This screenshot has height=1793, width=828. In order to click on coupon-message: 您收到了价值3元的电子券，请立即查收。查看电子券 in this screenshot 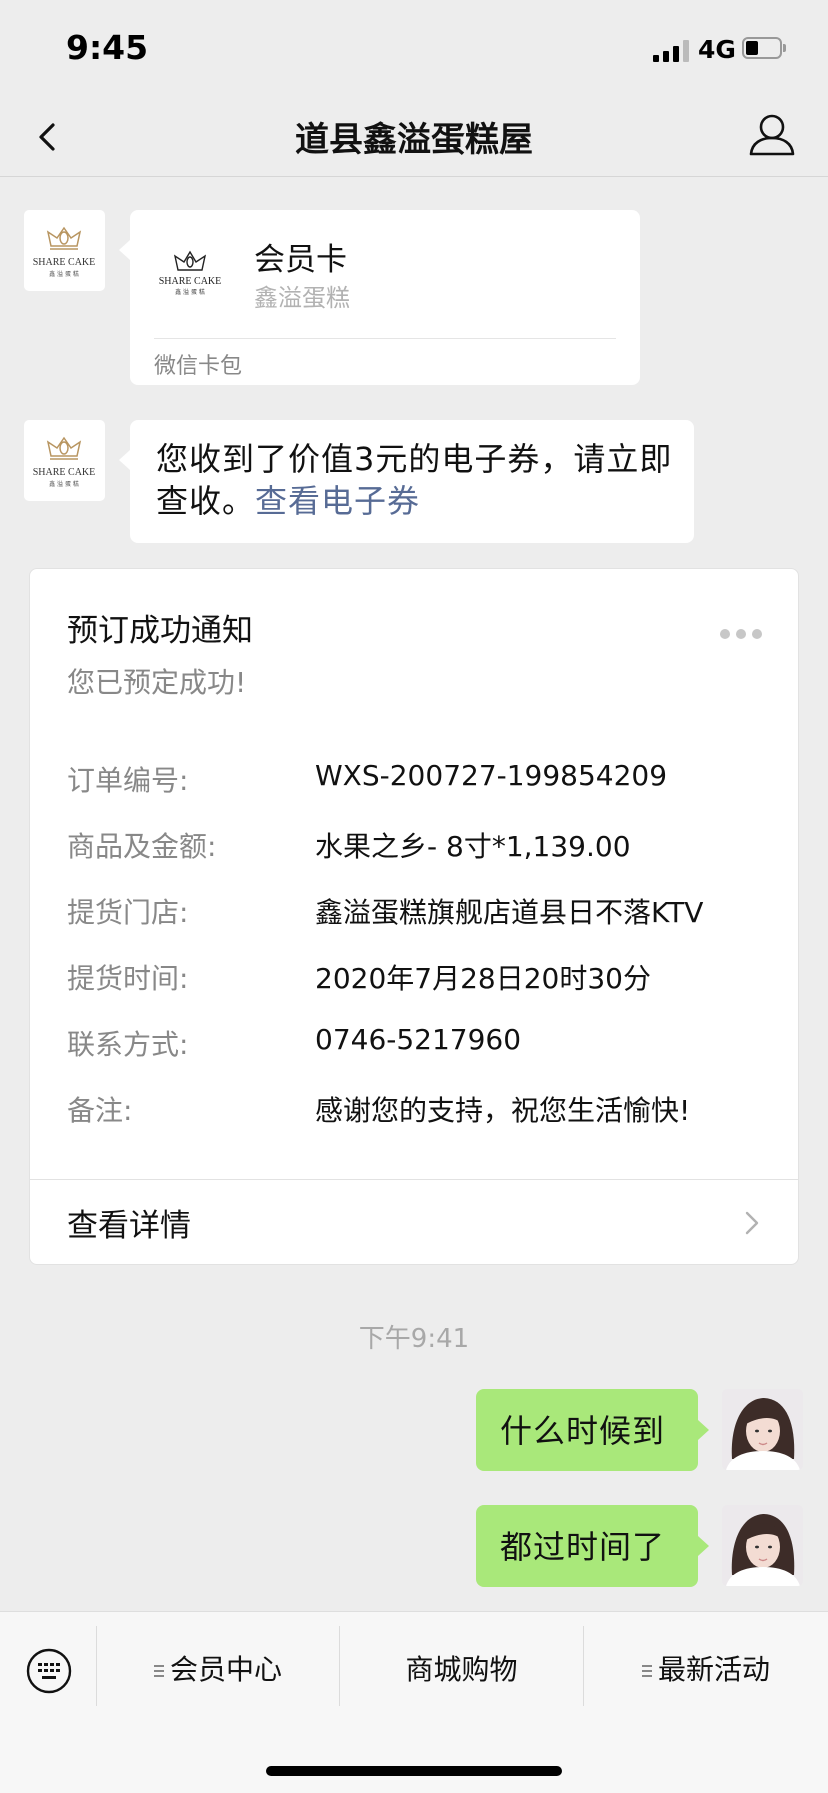, I will do `click(412, 481)`.